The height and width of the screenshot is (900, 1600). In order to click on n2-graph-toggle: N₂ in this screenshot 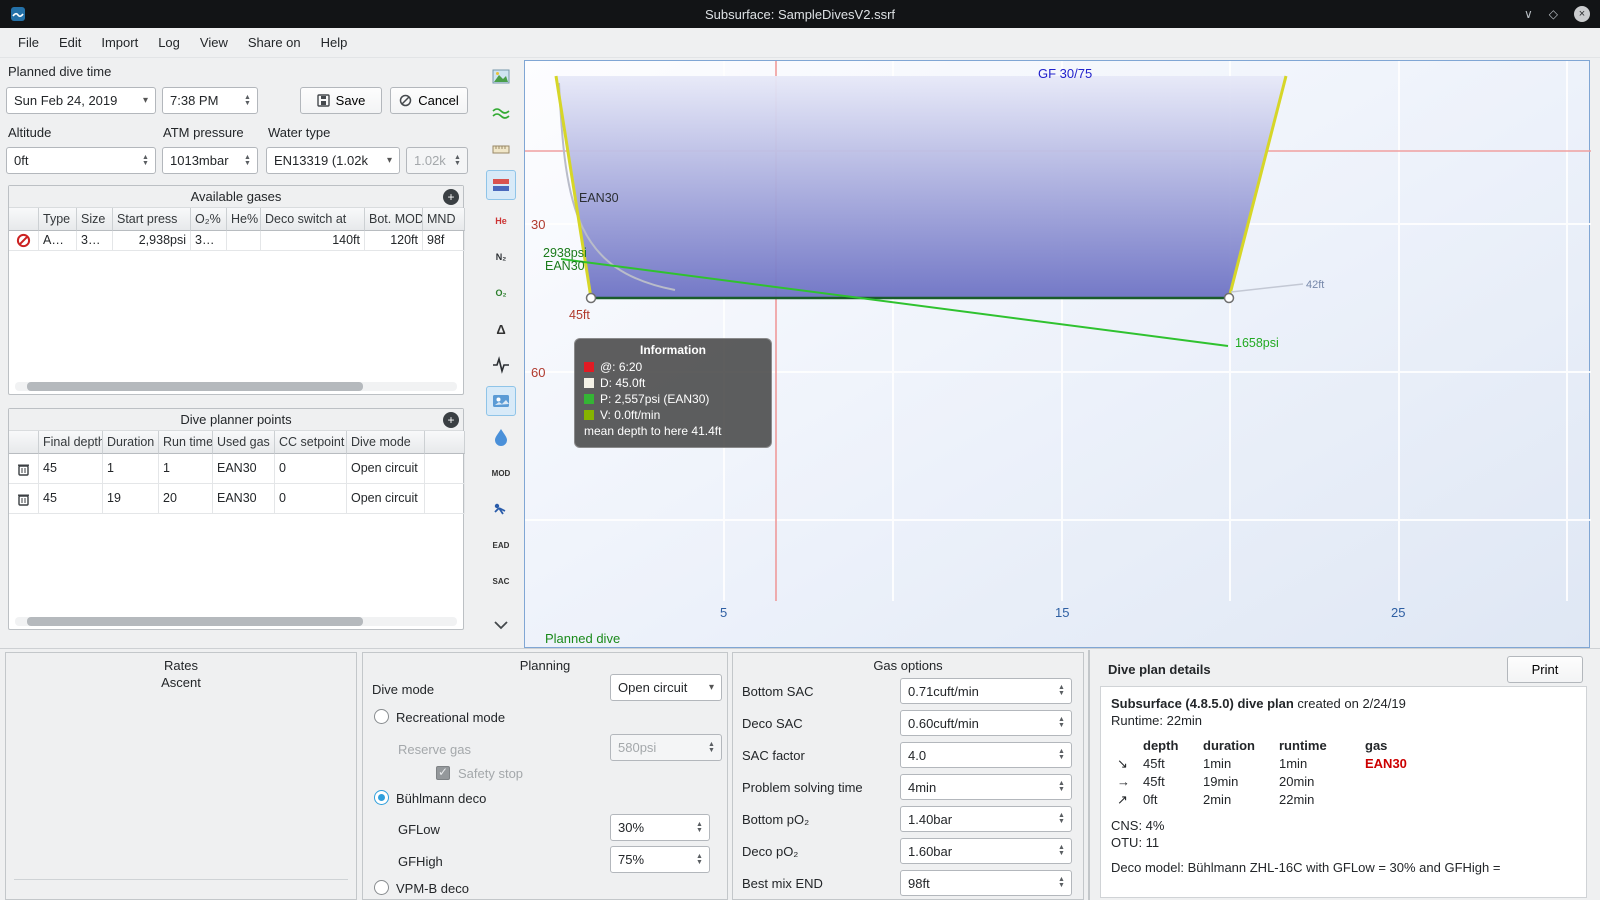, I will do `click(501, 257)`.